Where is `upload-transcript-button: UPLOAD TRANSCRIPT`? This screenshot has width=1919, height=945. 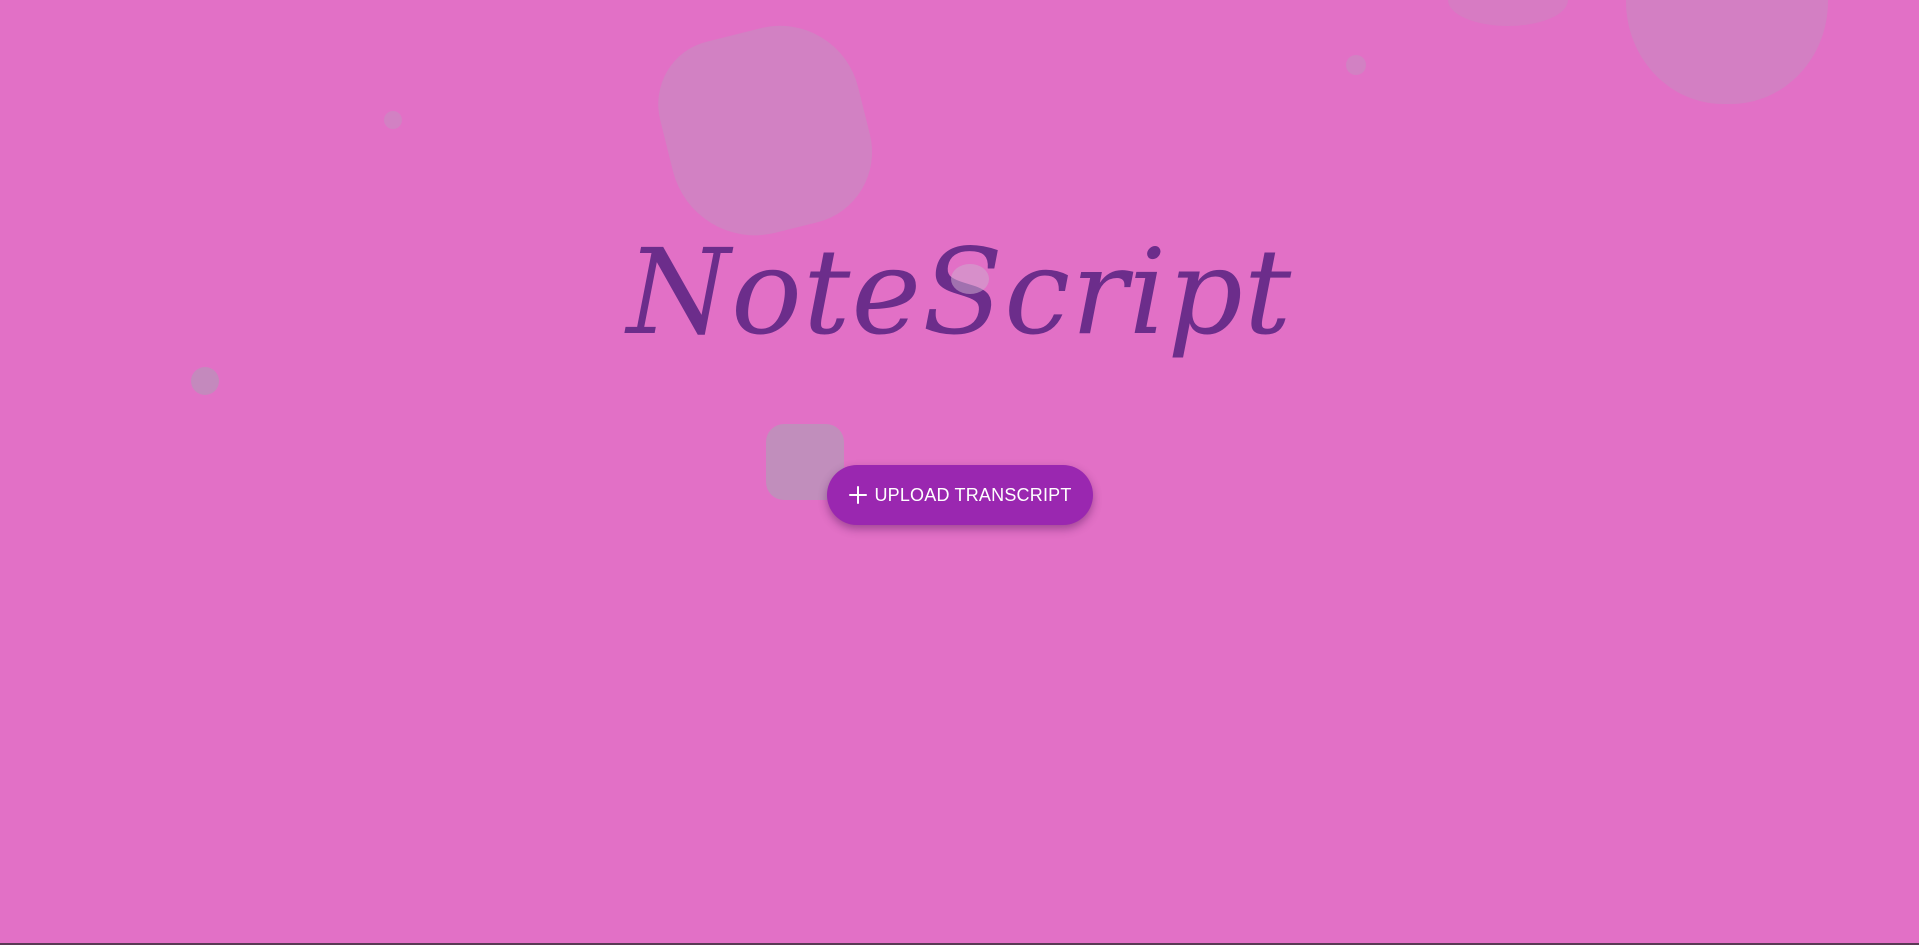 upload-transcript-button: UPLOAD TRANSCRIPT is located at coordinates (960, 495).